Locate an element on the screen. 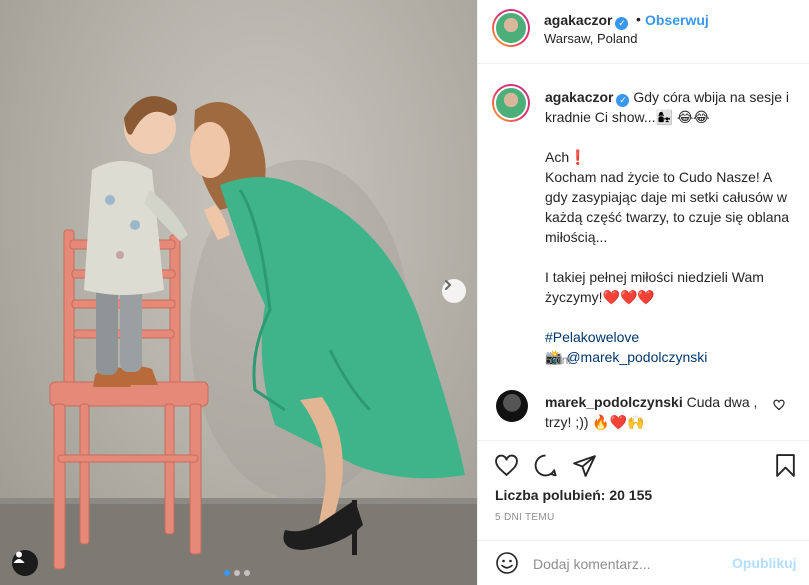 This screenshot has height=585, width=809. post-actions: Liczba polubień: 20 155 5 DNI TEMU is located at coordinates (643, 493).